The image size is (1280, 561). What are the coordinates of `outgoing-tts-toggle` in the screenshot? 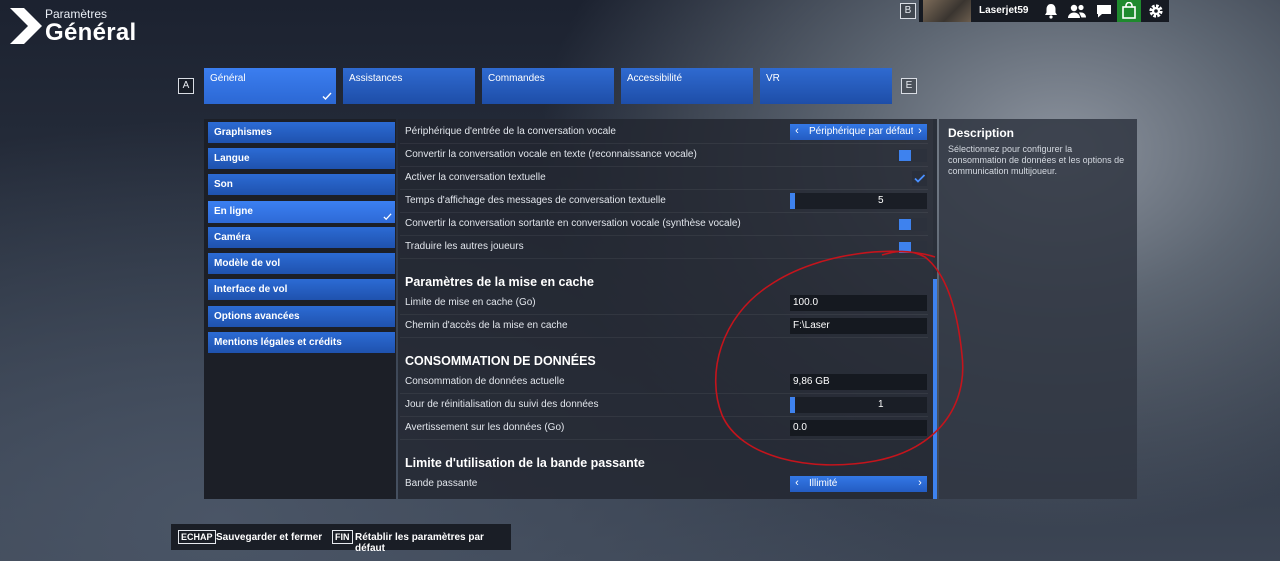 It's located at (912, 224).